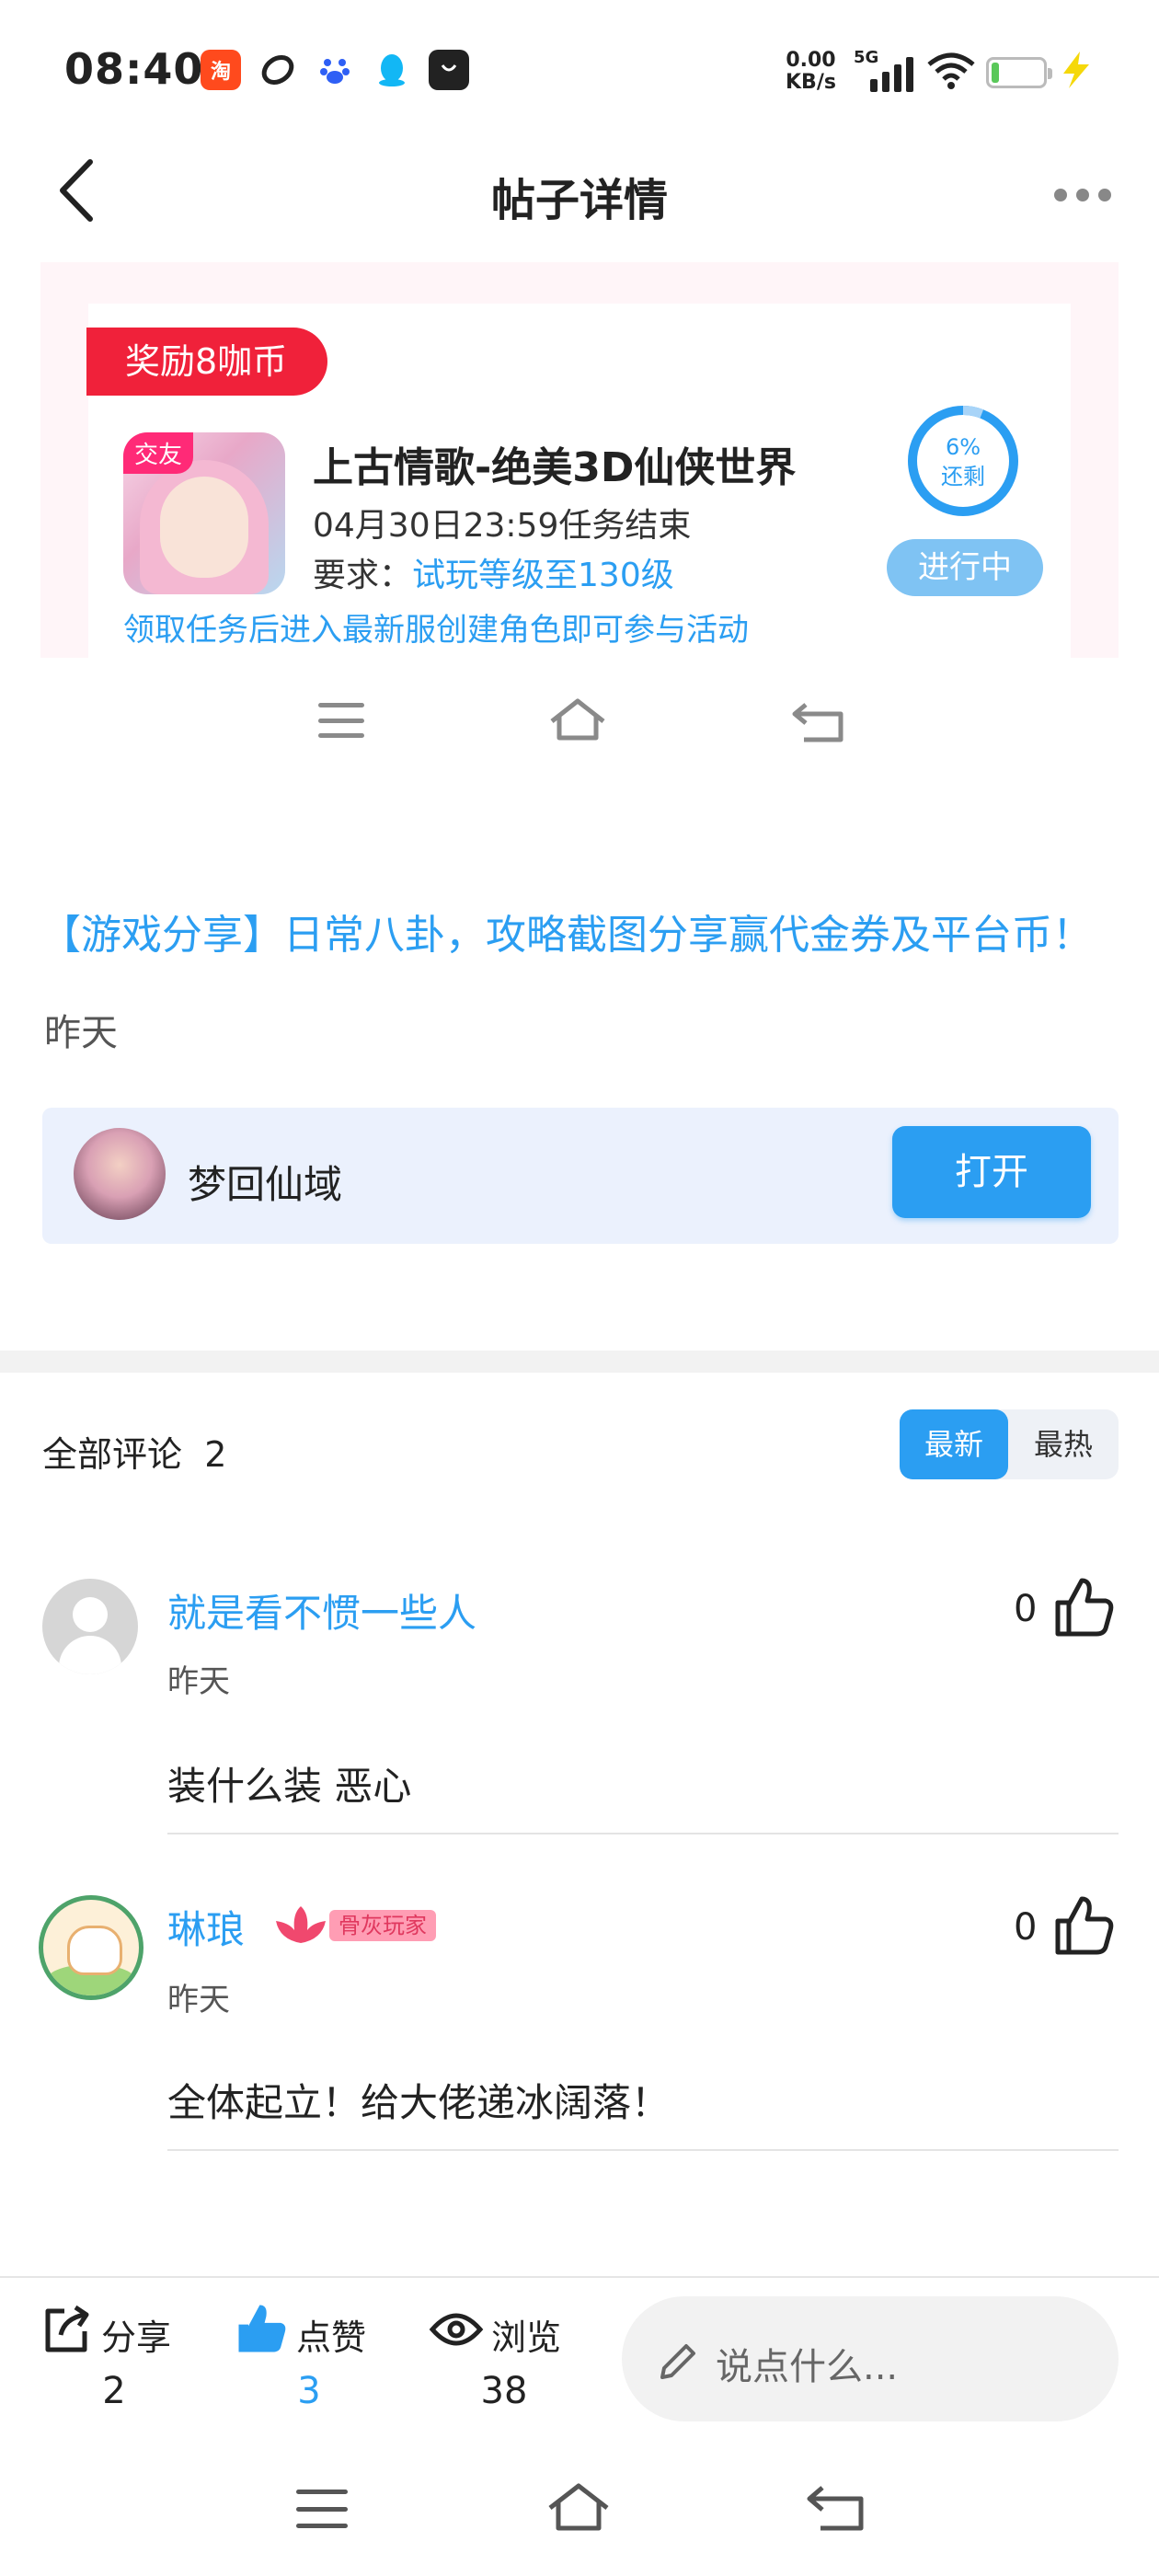  I want to click on task-note: 领取任务后进入最新服创建角色即可参与活动, so click(436, 630).